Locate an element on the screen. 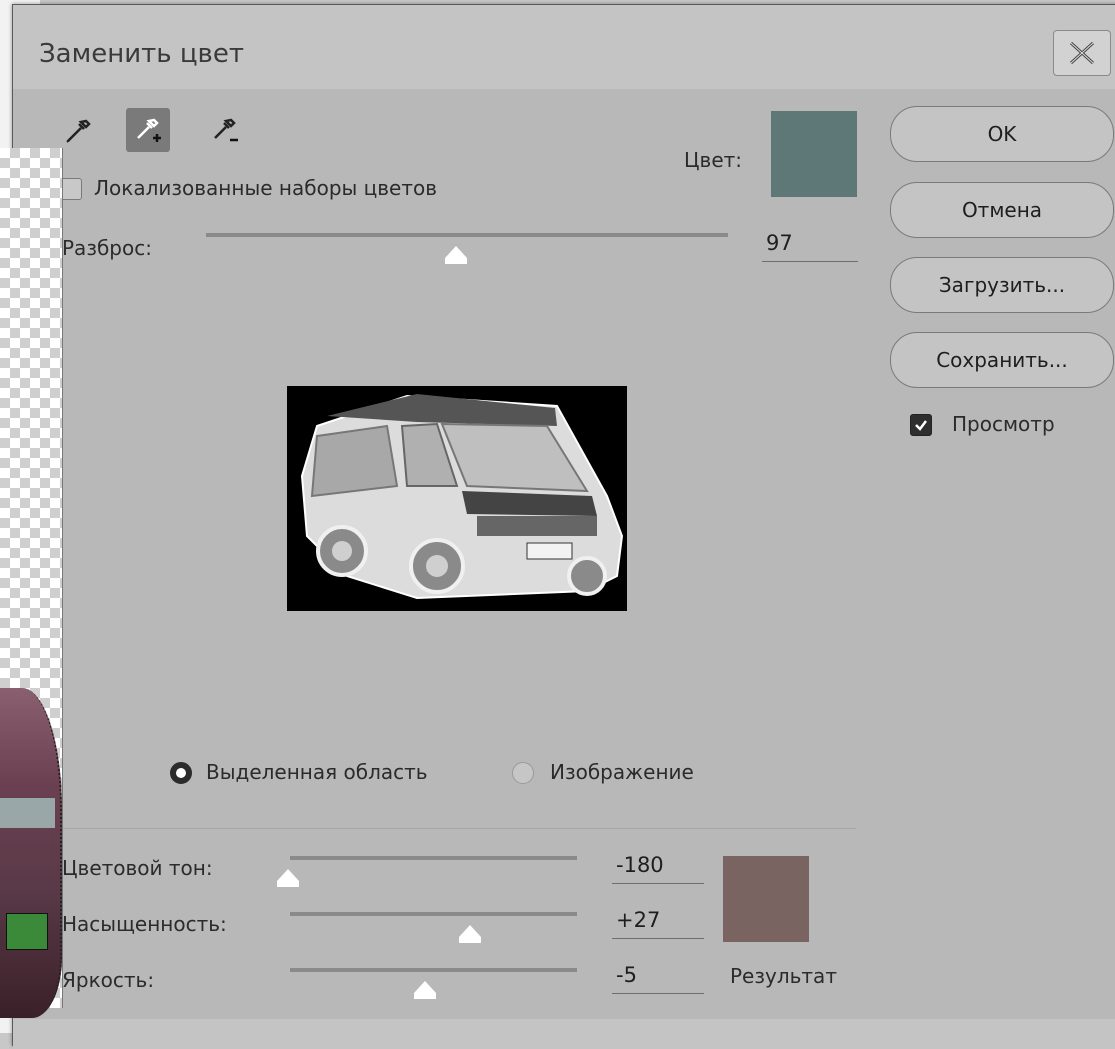  car-image-fragment is located at coordinates (31, 853).